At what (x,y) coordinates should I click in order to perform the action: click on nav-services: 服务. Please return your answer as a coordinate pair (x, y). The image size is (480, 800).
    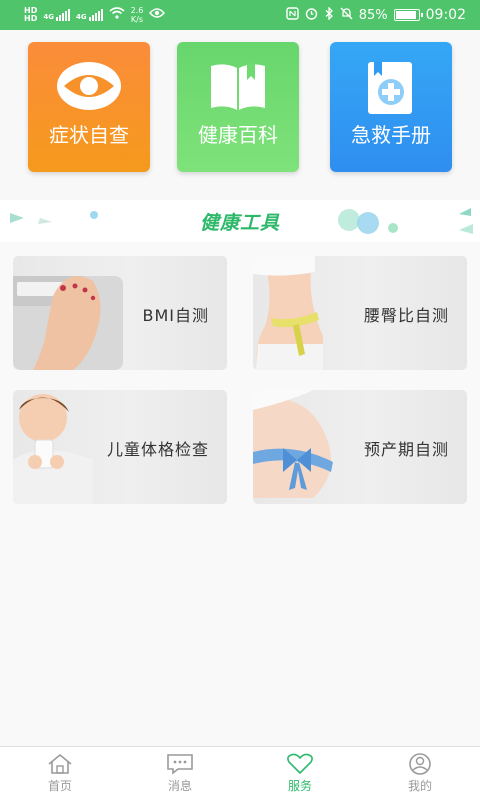
    Looking at the image, I should click on (300, 773).